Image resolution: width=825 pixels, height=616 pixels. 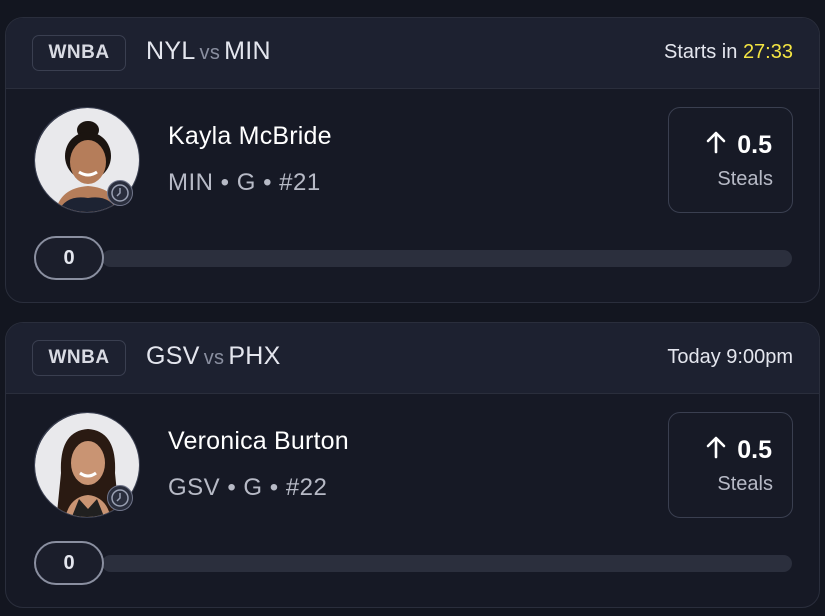 I want to click on matchup: GSV vs PHX, so click(x=213, y=356).